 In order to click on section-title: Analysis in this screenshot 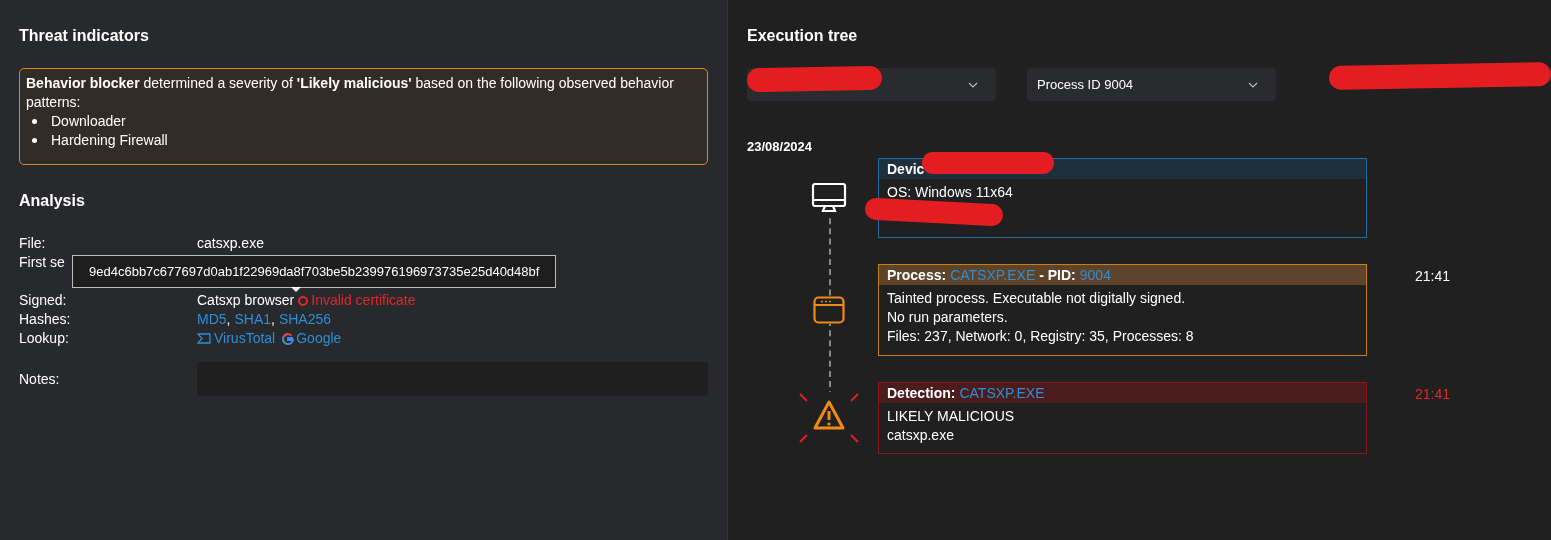, I will do `click(52, 201)`.